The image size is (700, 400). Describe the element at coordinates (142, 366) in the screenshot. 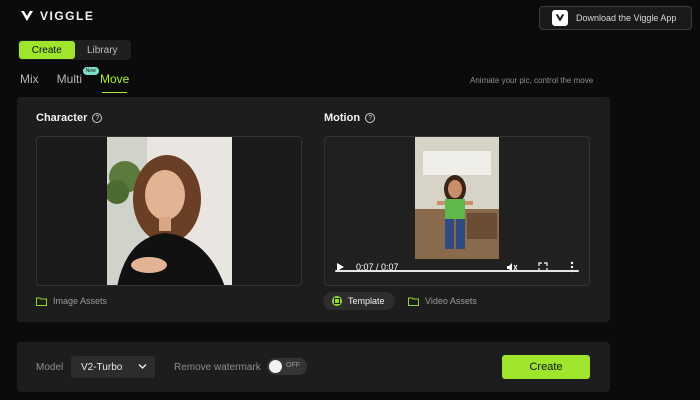

I see `chevron-down-icon` at that location.